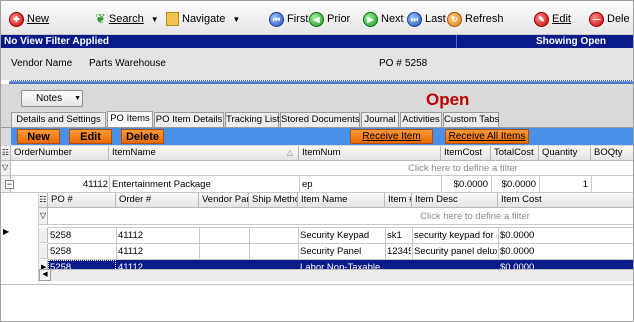 This screenshot has height=322, width=634. What do you see at coordinates (341, 200) in the screenshot?
I see `detail-column-header-item-name: Item Name` at bounding box center [341, 200].